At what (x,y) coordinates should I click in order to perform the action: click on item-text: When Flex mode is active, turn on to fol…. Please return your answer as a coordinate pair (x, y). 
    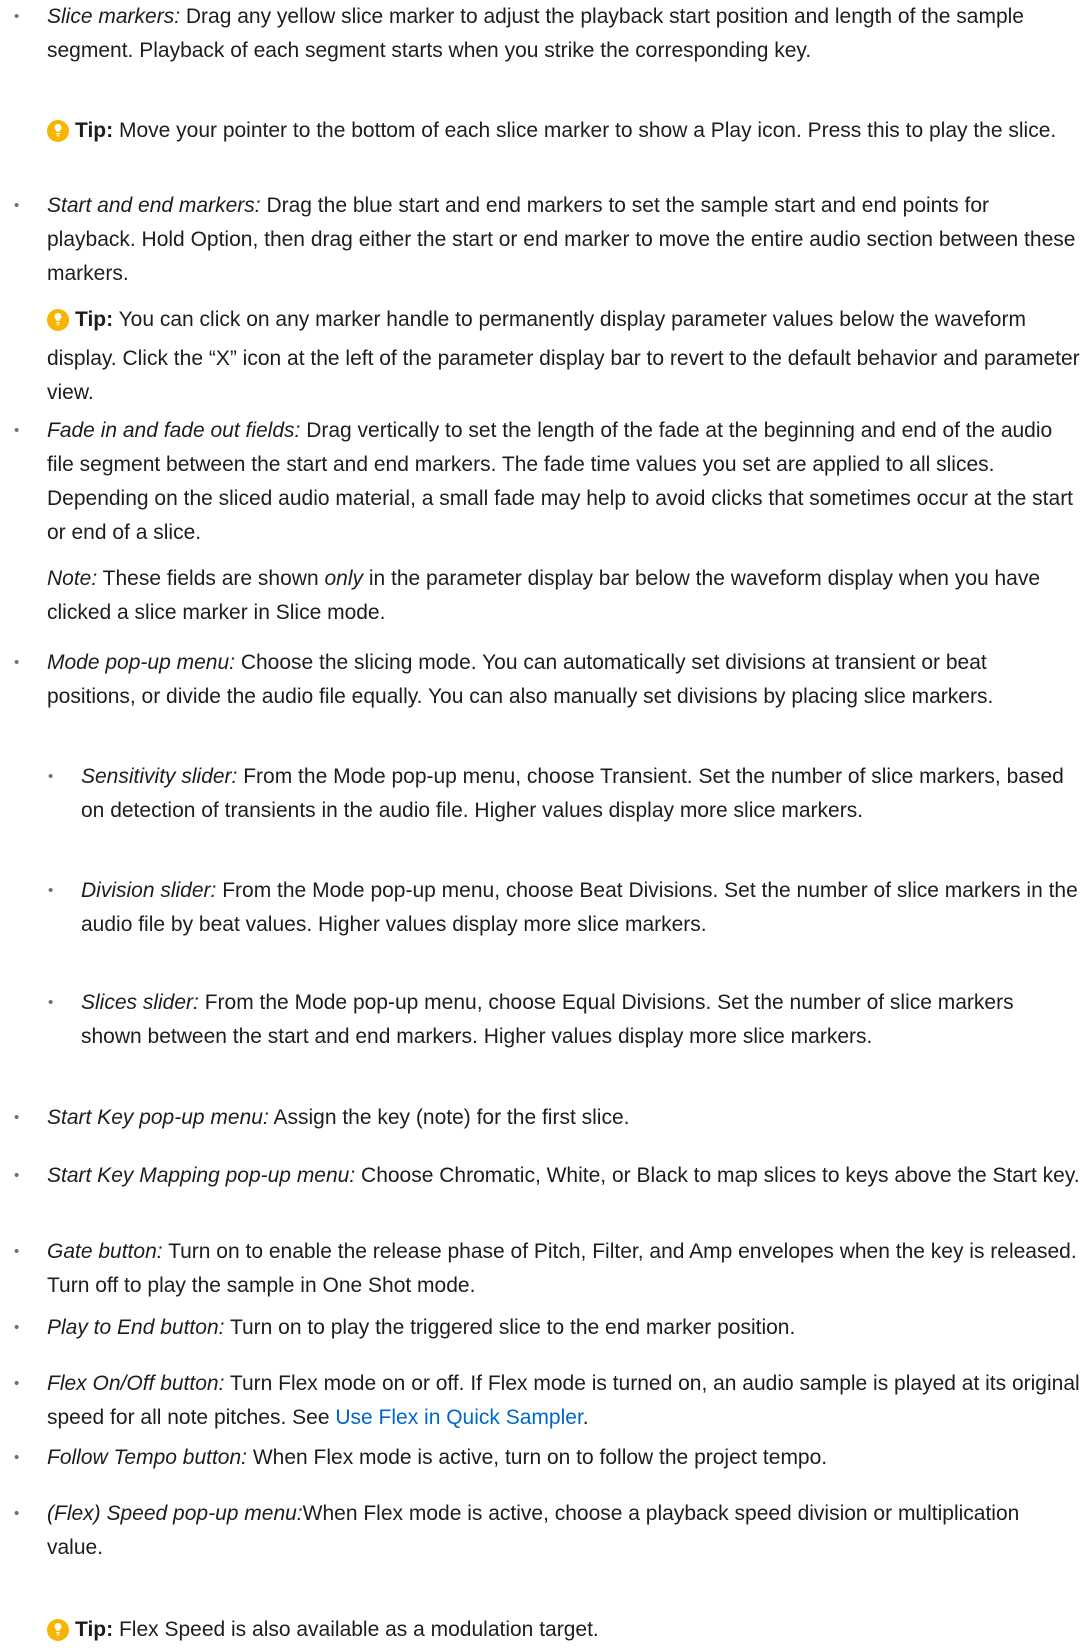
    Looking at the image, I should click on (540, 1457).